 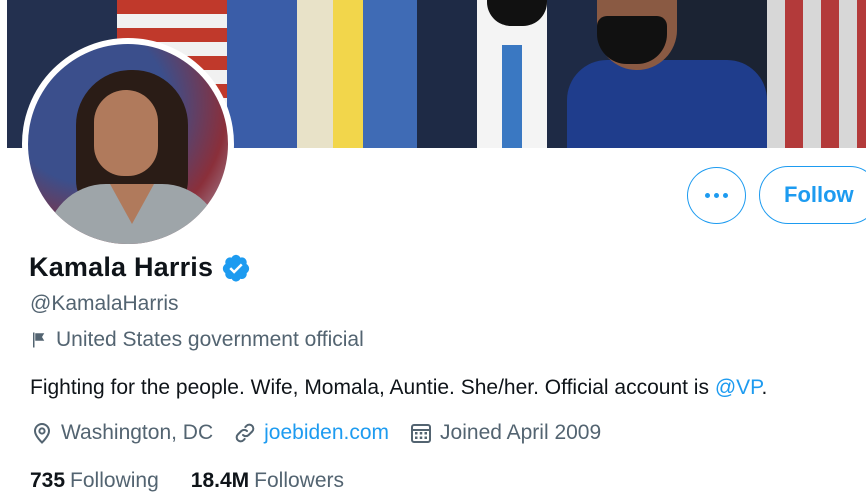 What do you see at coordinates (39, 340) in the screenshot?
I see `flag-icon` at bounding box center [39, 340].